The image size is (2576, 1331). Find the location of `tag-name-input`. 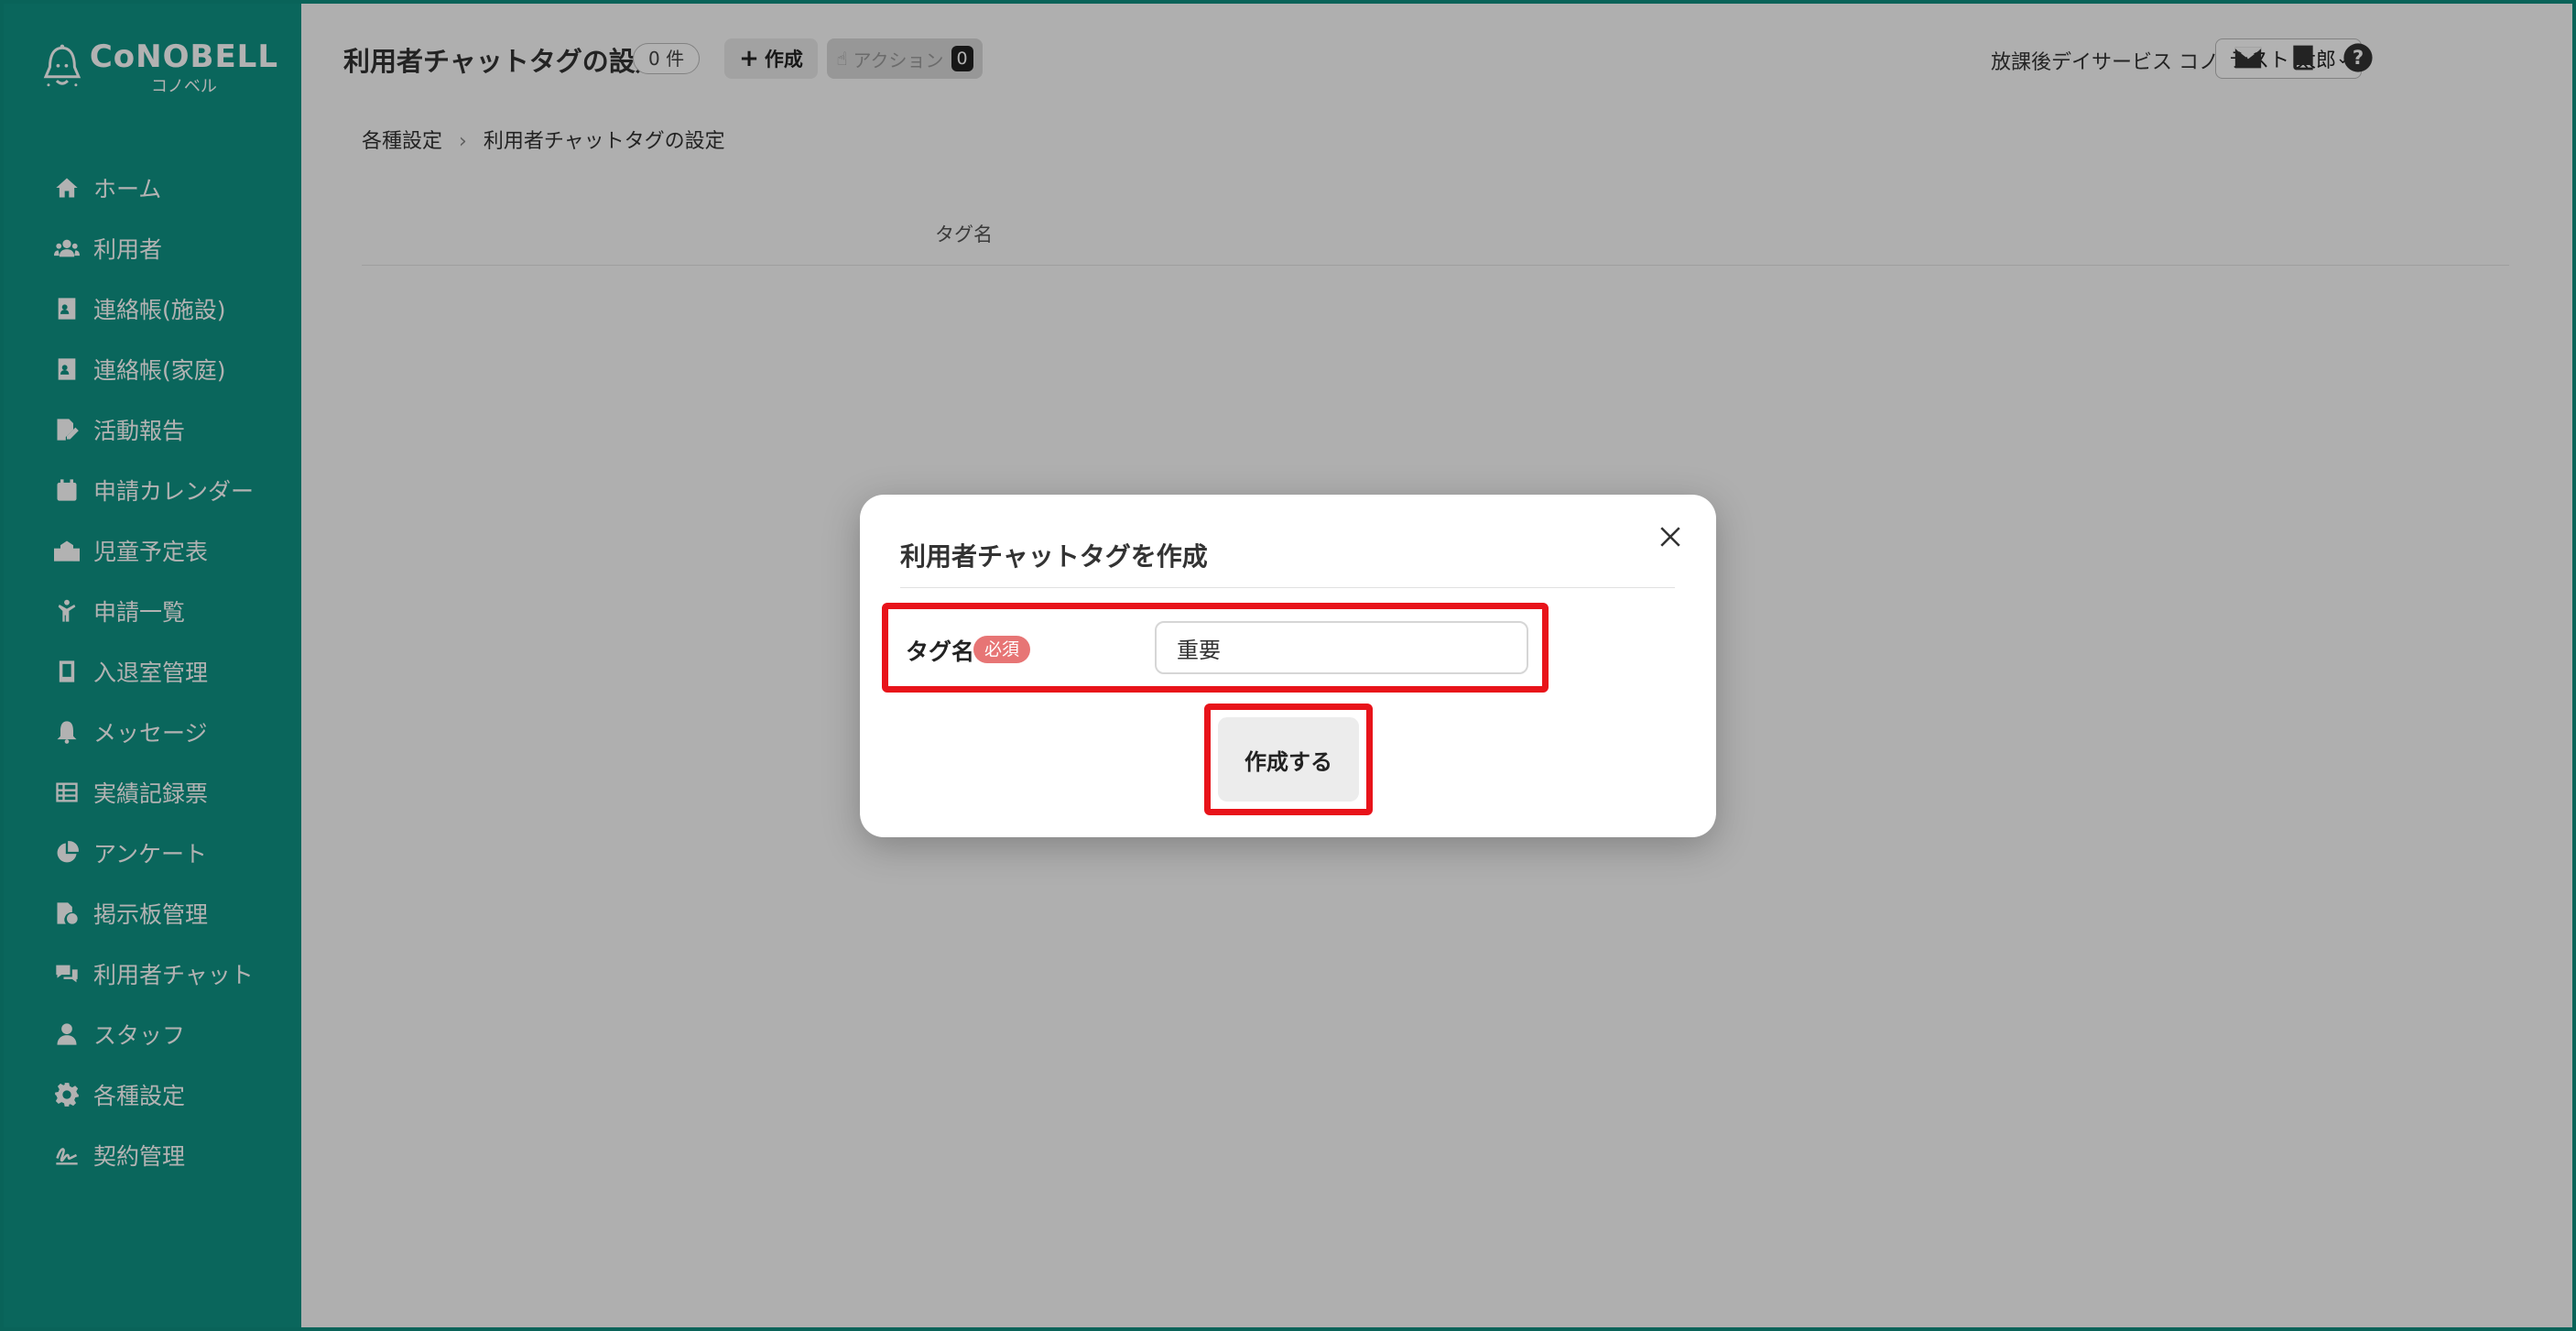

tag-name-input is located at coordinates (1341, 648).